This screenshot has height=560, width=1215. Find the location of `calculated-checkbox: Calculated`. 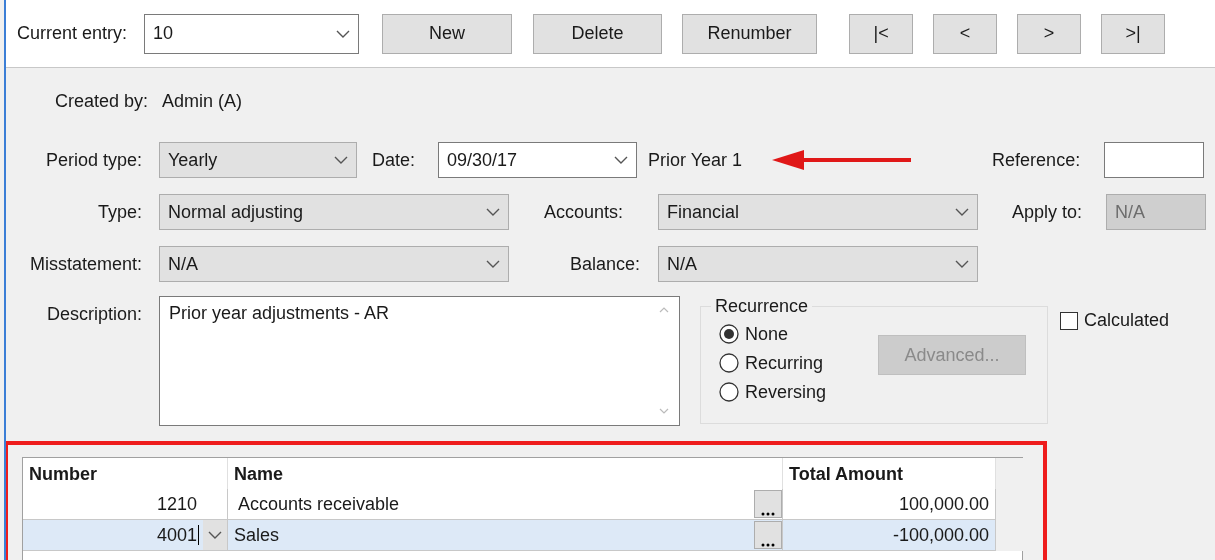

calculated-checkbox: Calculated is located at coordinates (1115, 320).